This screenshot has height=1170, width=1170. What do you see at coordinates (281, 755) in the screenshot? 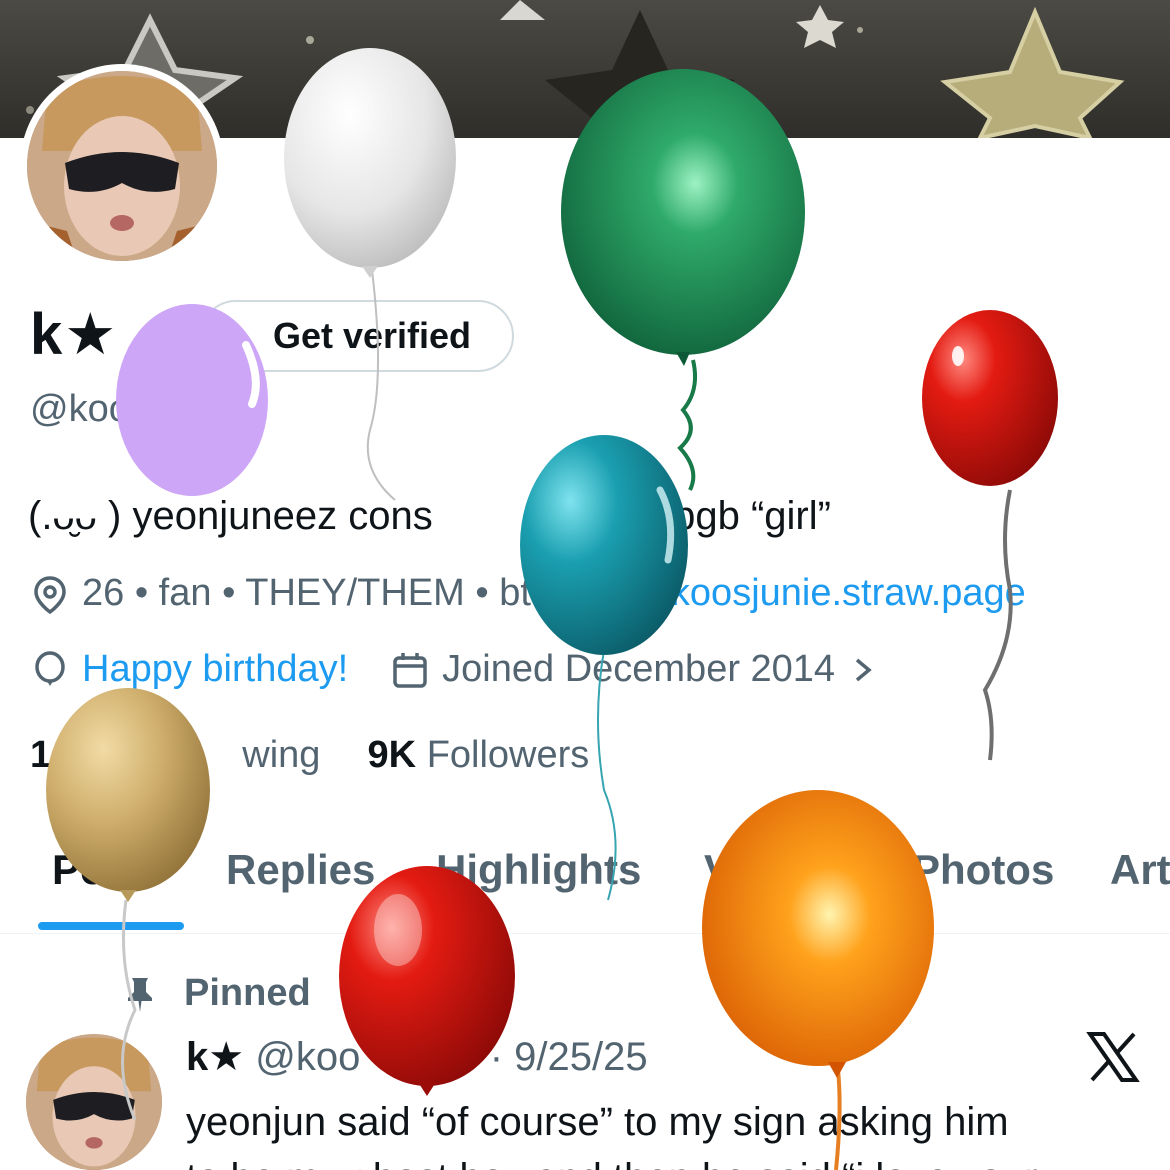
I see `following-label: wing` at bounding box center [281, 755].